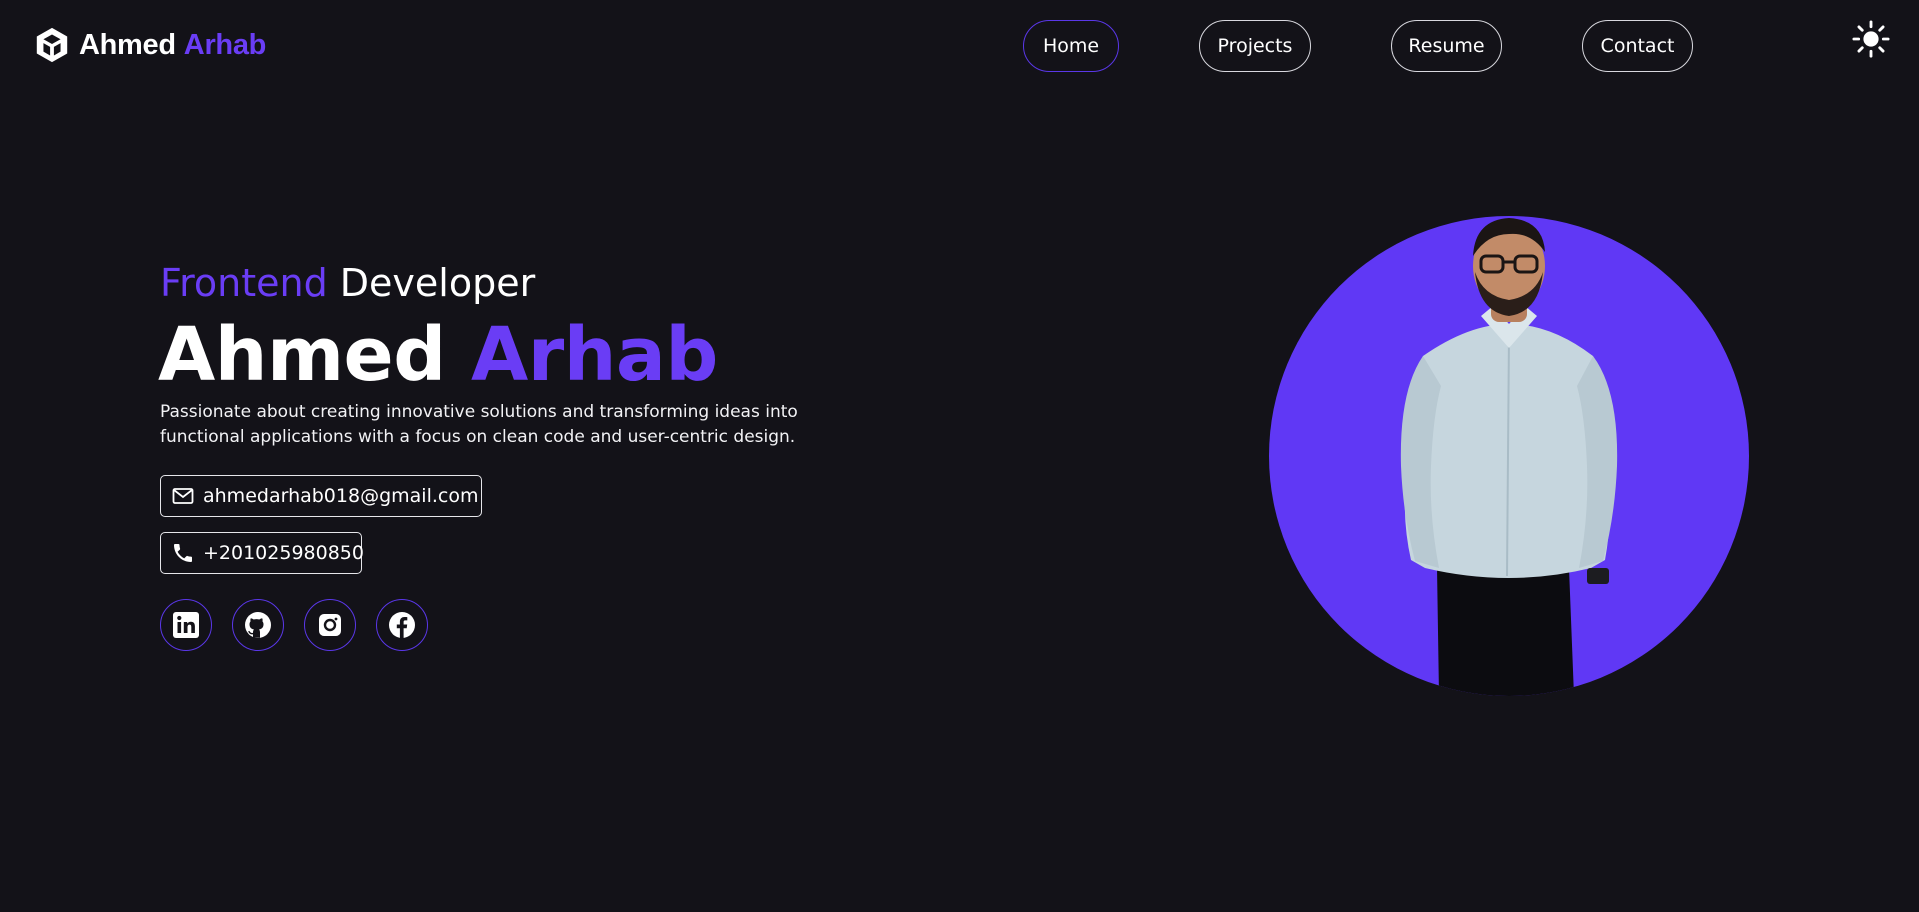 The width and height of the screenshot is (1919, 912). What do you see at coordinates (294, 625) in the screenshot?
I see `social-links` at bounding box center [294, 625].